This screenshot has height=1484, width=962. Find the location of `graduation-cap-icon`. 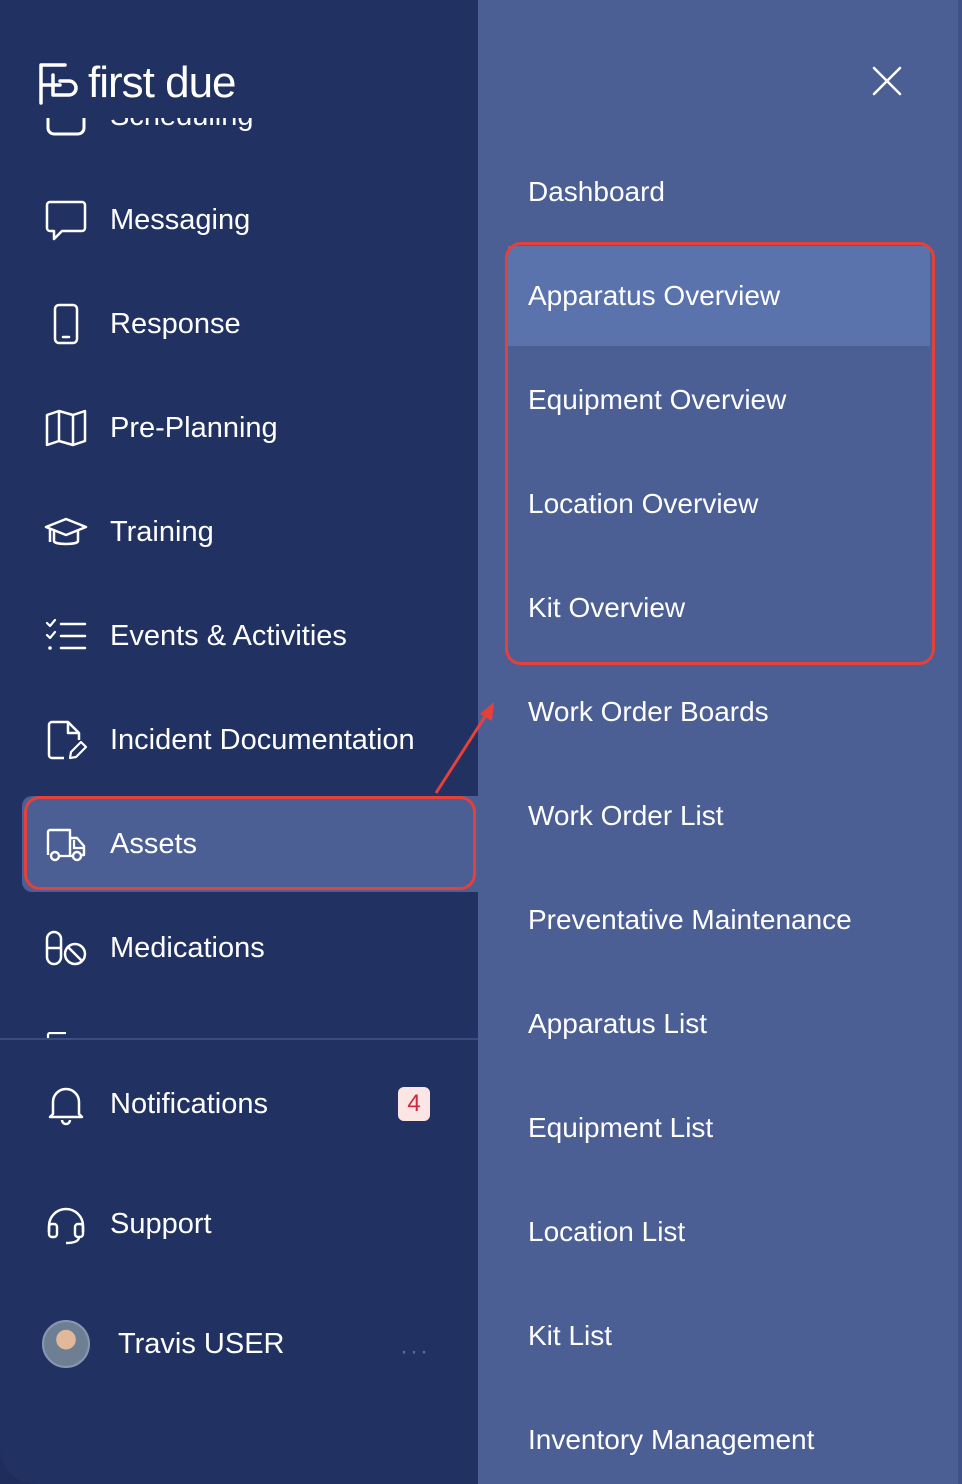

graduation-cap-icon is located at coordinates (66, 532).